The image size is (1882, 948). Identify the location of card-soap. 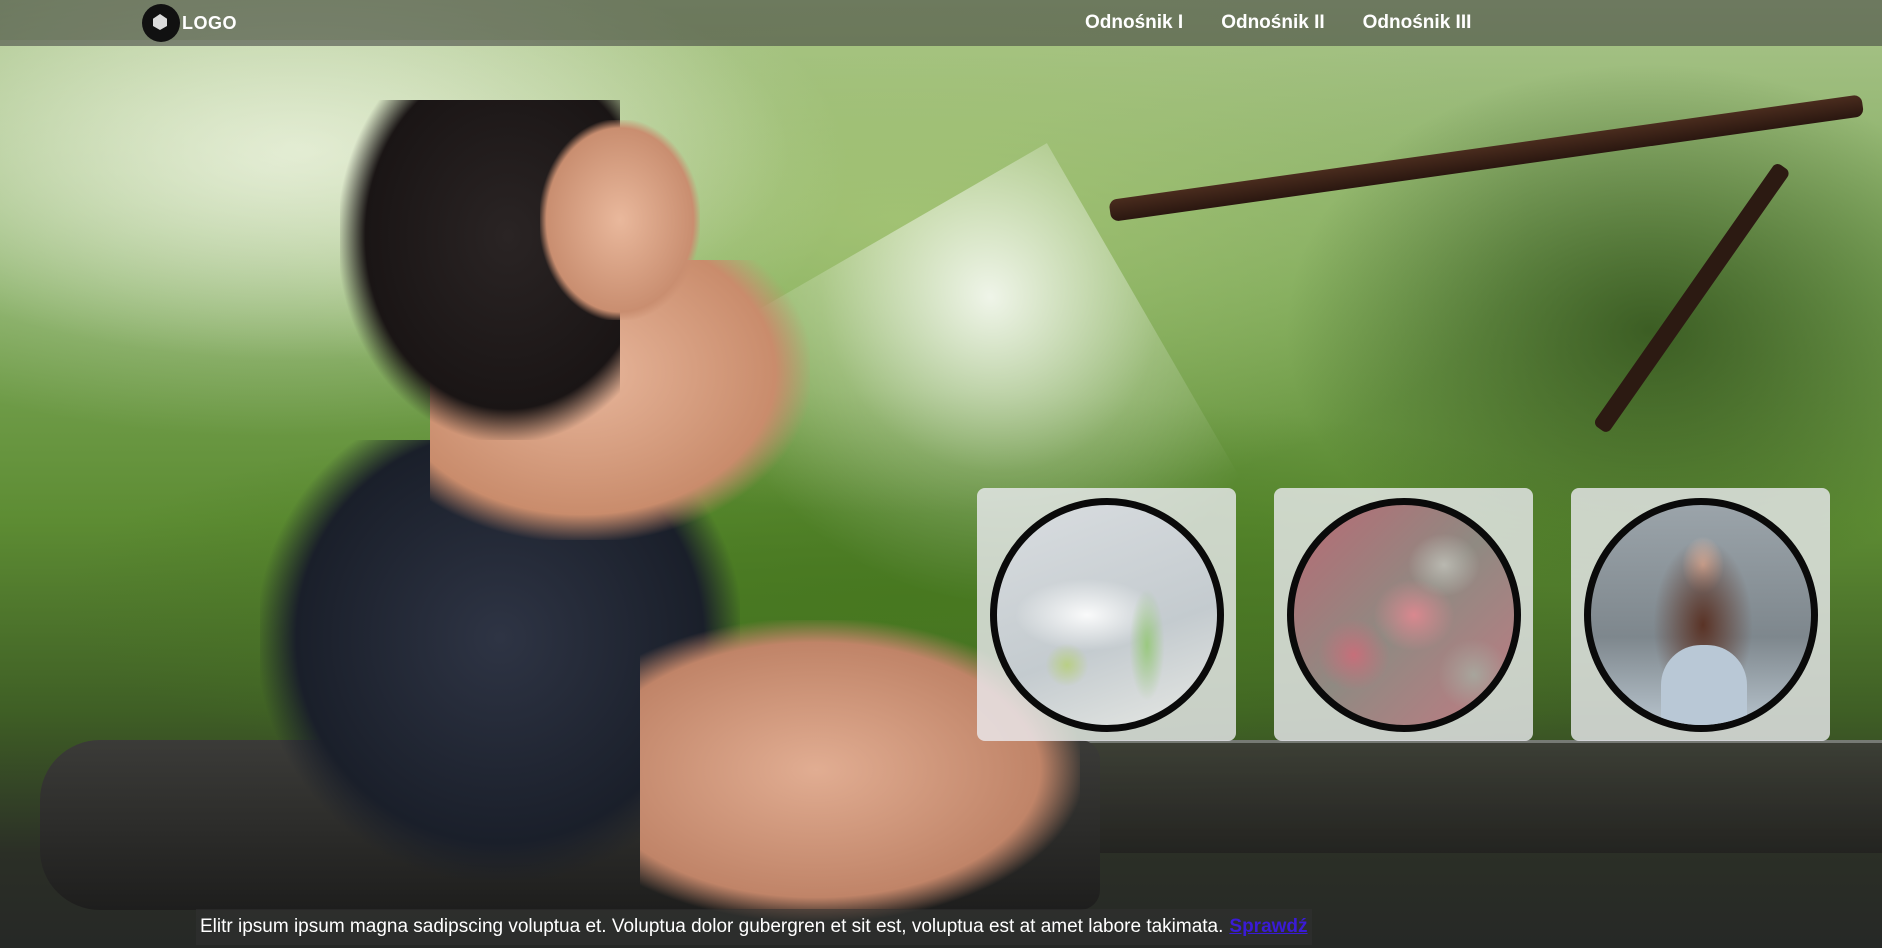
(1403, 614).